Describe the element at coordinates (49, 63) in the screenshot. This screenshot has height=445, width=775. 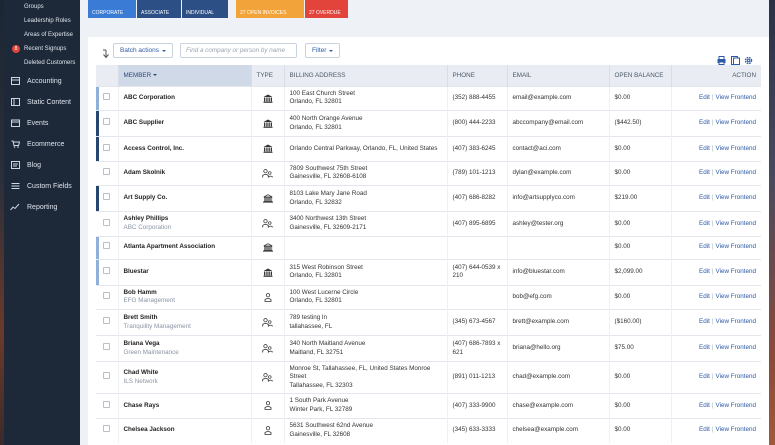
I see `sidebar-subitem-deleted-customers: Deleted Customers` at that location.